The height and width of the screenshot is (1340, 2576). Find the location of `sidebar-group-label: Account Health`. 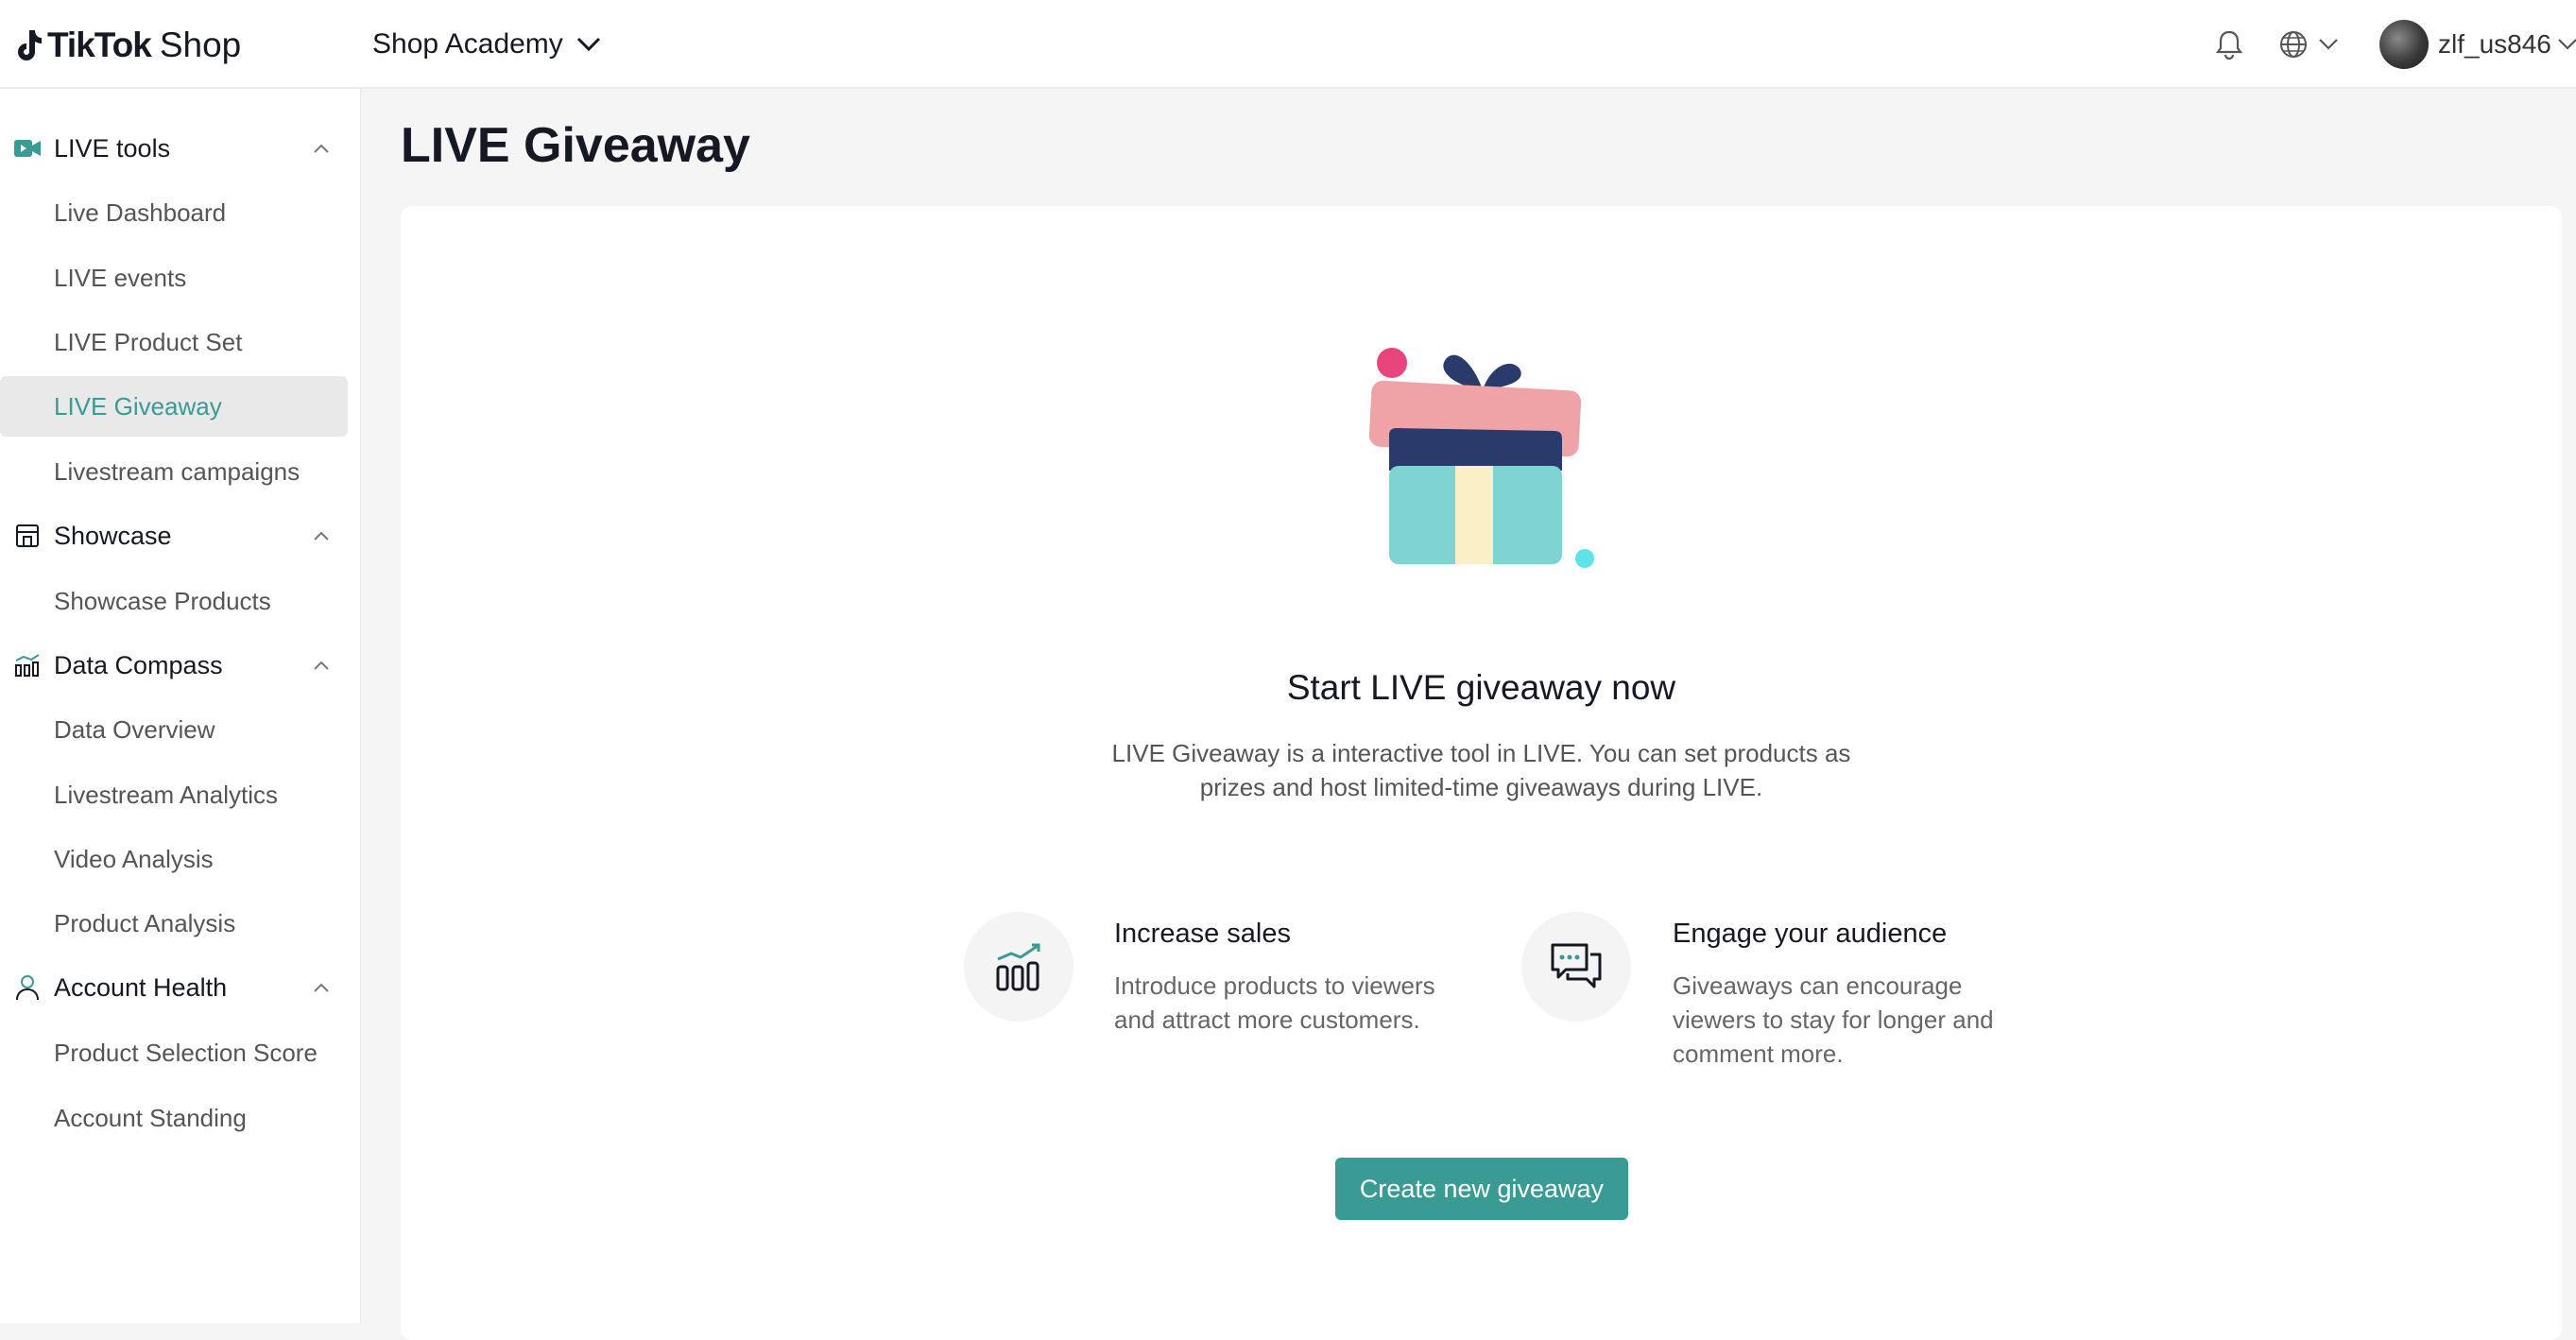

sidebar-group-label: Account Health is located at coordinates (141, 987).